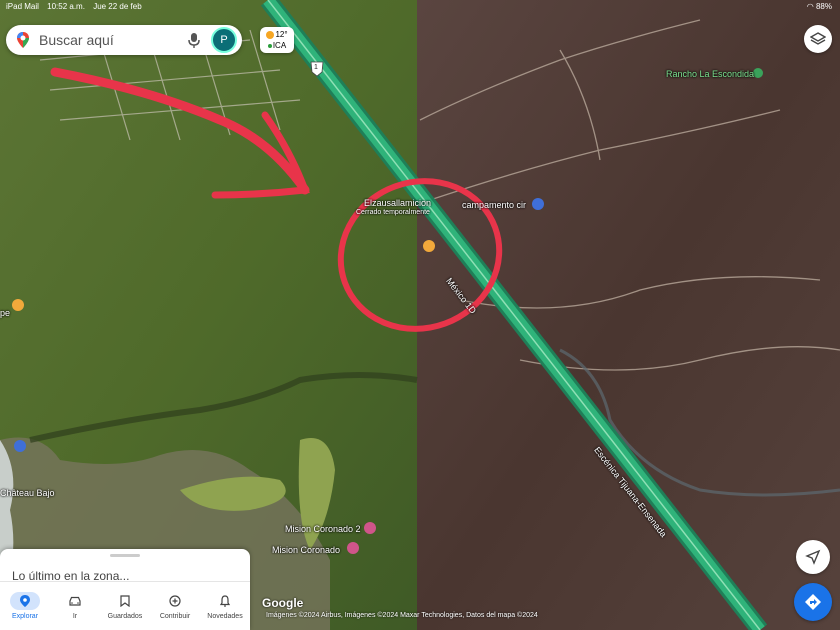 This screenshot has height=630, width=840. I want to click on tab-label: Explorar, so click(25, 616).